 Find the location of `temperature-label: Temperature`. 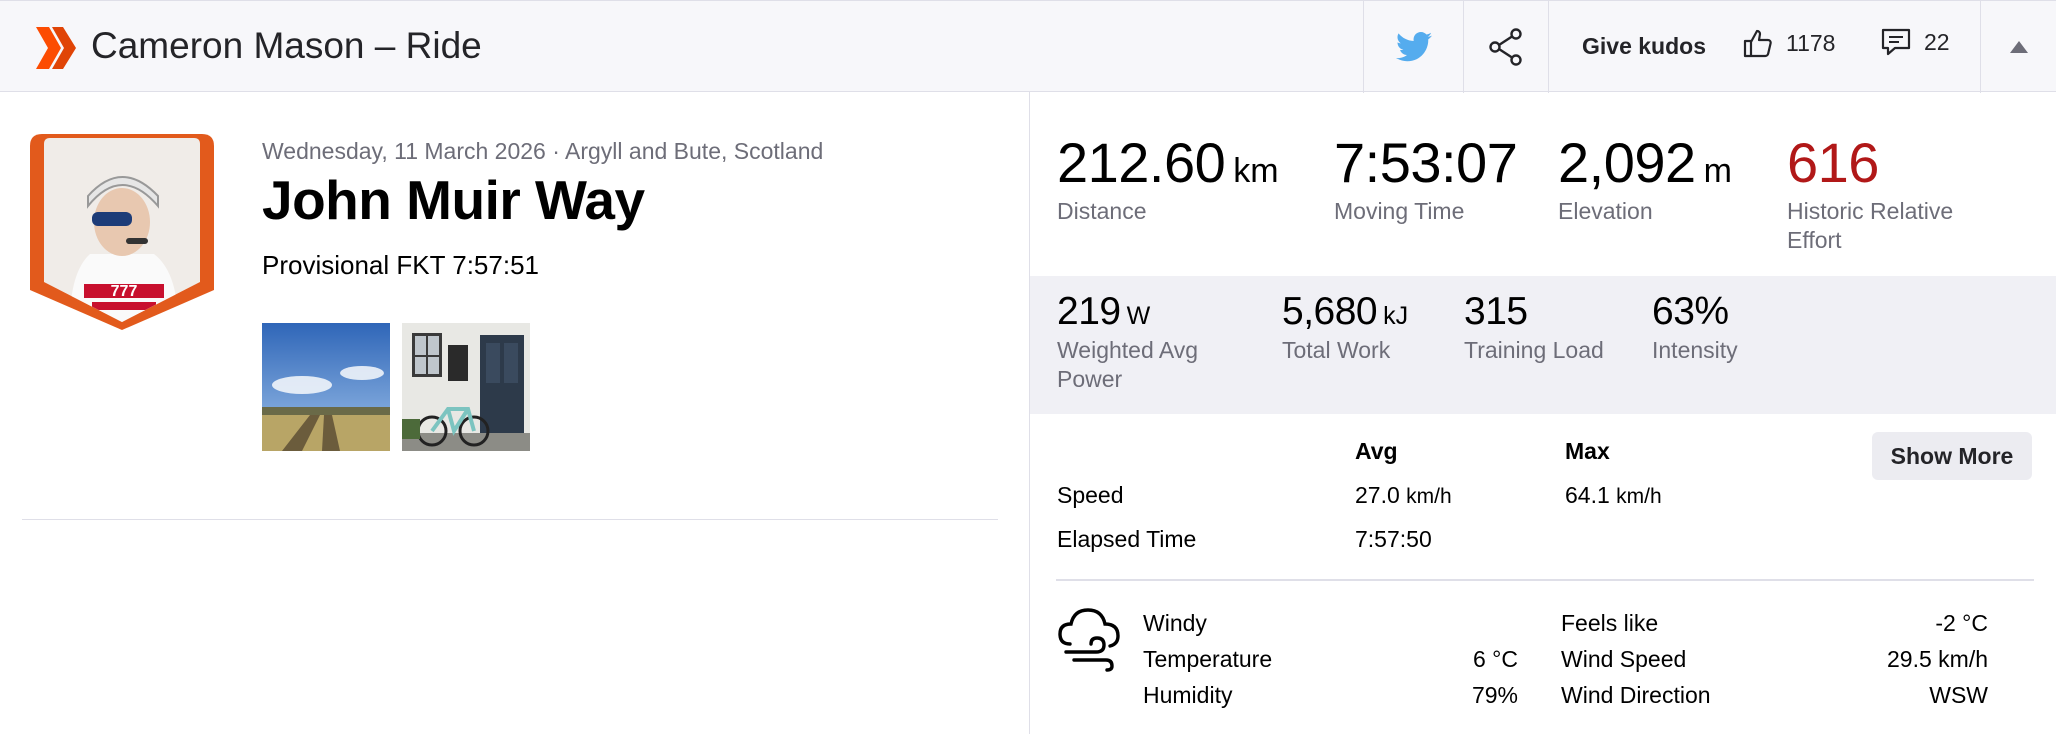

temperature-label: Temperature is located at coordinates (1208, 659).